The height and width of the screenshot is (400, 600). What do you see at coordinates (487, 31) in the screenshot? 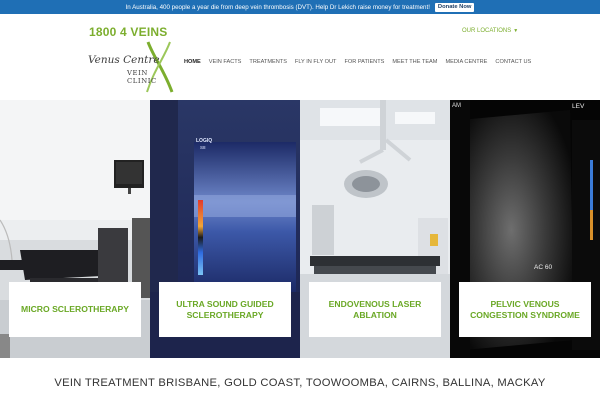
I see `our-locations-label: OUR LOCATIONS` at bounding box center [487, 31].